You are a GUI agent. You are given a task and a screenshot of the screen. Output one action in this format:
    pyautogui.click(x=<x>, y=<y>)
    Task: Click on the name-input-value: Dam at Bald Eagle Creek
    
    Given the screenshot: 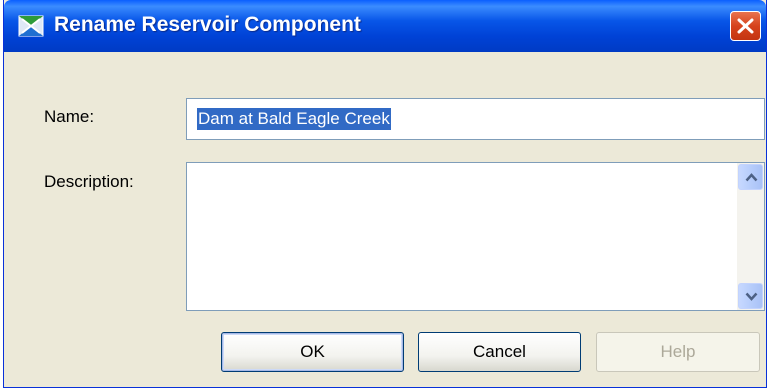 What is the action you would take?
    pyautogui.click(x=294, y=119)
    